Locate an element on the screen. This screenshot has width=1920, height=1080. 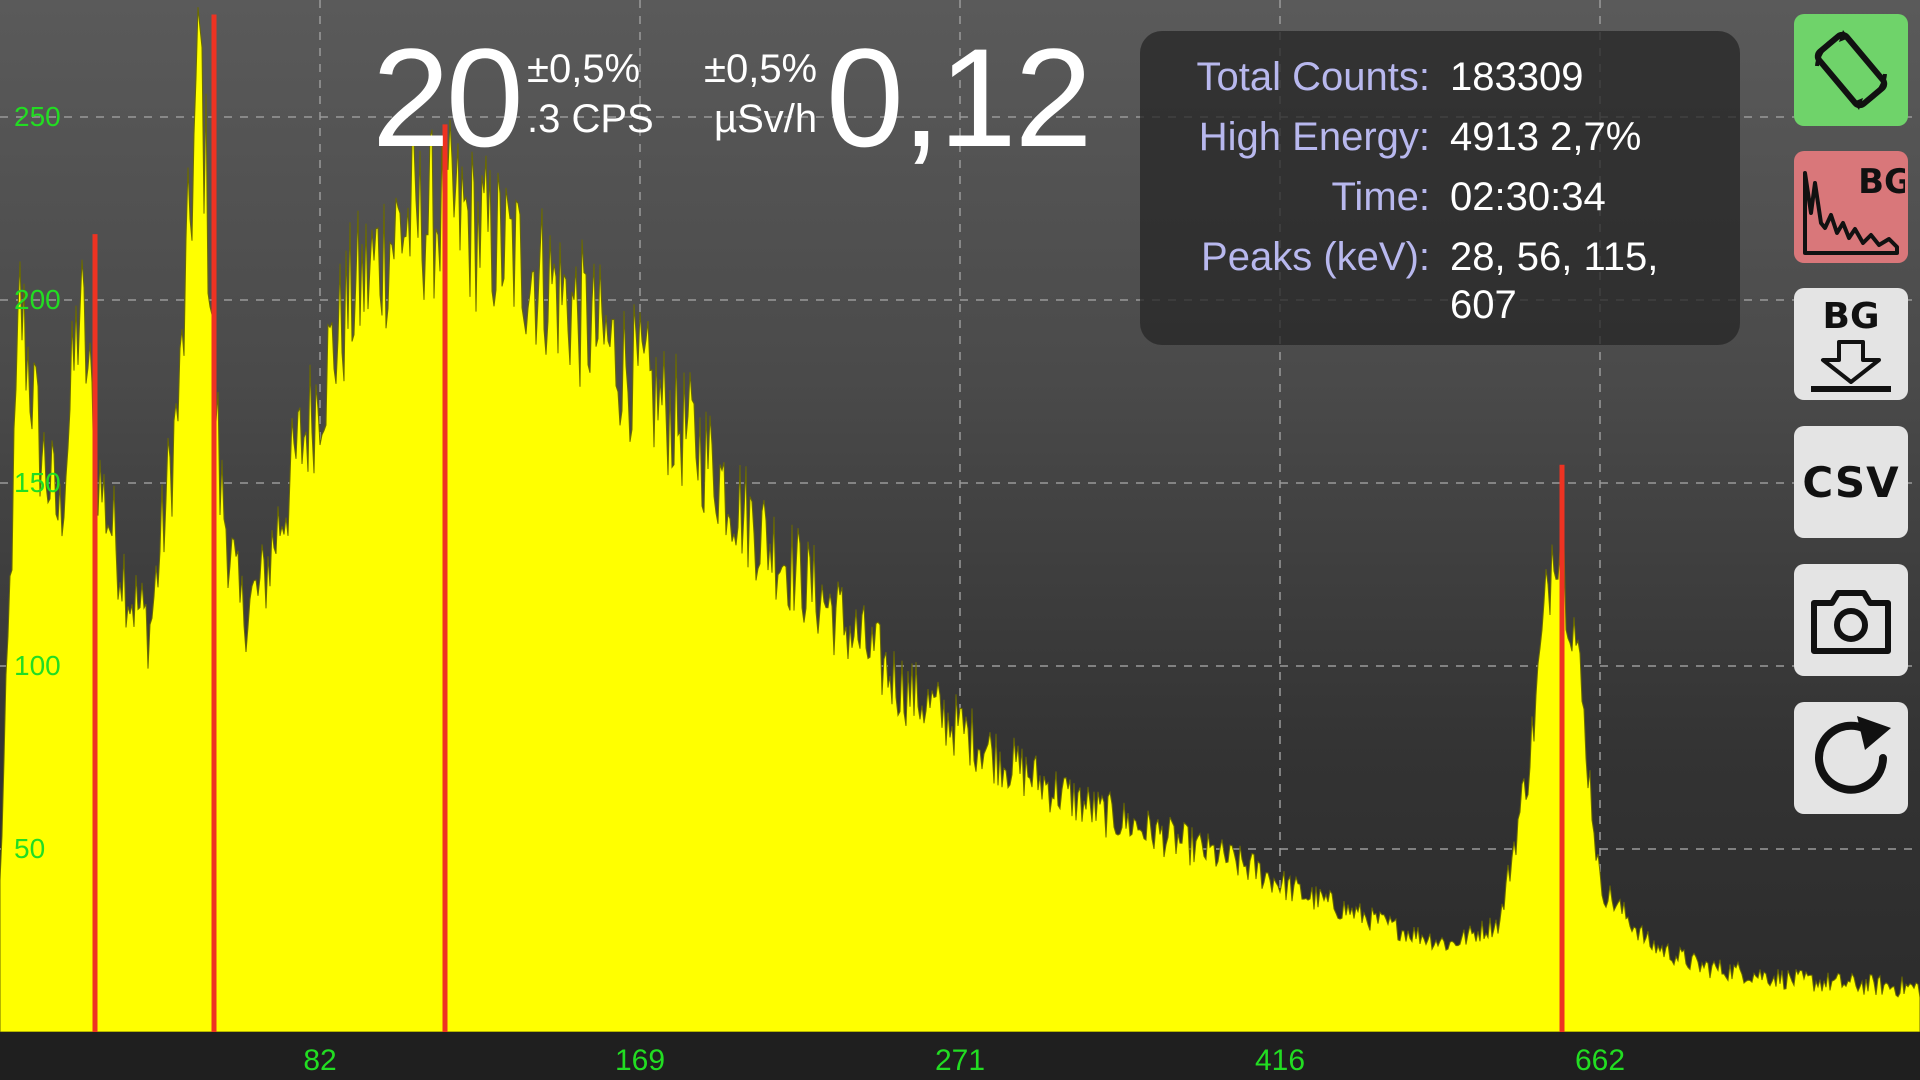
bg-spectrum-label: BG is located at coordinates (1881, 182).